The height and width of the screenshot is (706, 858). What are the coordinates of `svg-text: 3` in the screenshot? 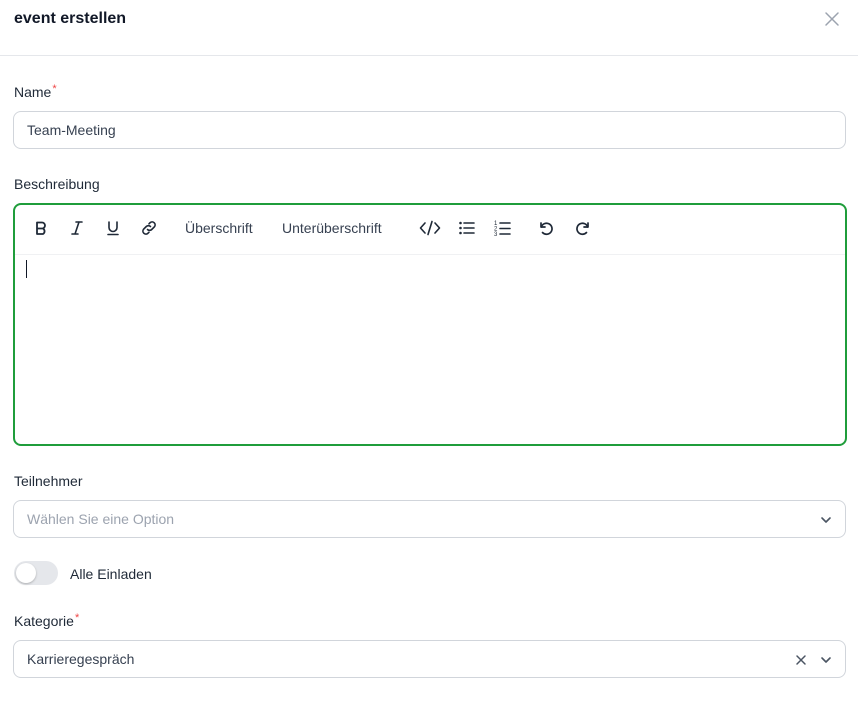 It's located at (496, 234).